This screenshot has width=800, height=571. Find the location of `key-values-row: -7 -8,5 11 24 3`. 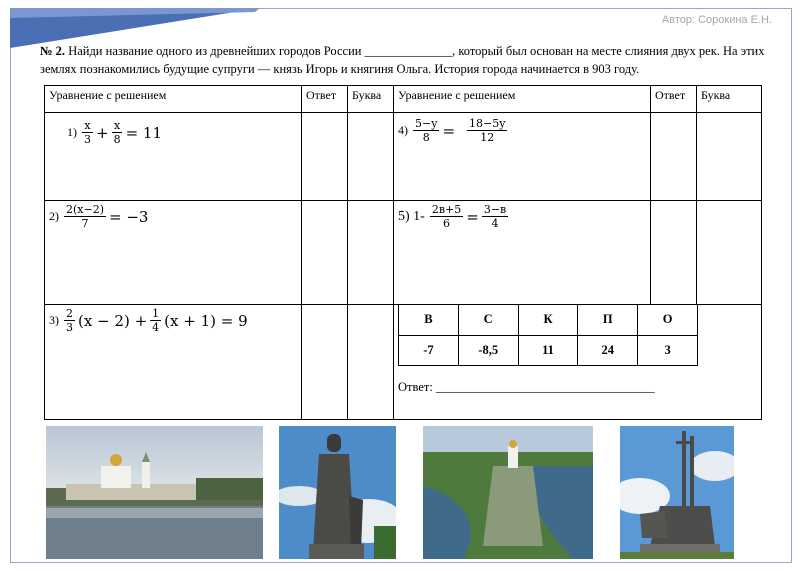

key-values-row: -7 -8,5 11 24 3 is located at coordinates (548, 350).